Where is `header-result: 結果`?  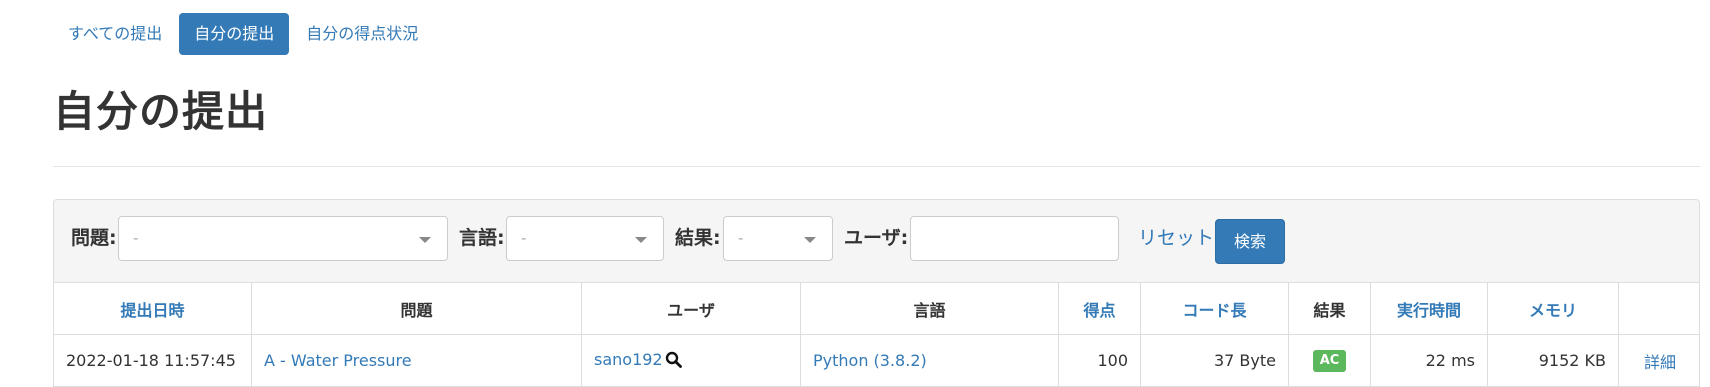
header-result: 結果 is located at coordinates (1329, 308).